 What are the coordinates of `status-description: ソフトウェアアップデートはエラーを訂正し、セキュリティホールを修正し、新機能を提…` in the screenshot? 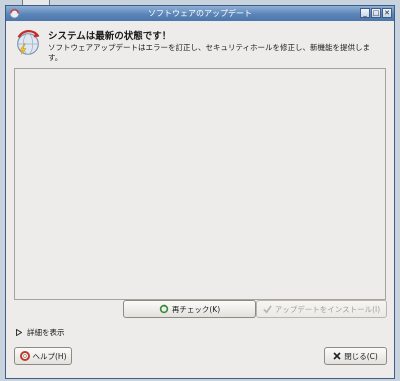 It's located at (209, 52).